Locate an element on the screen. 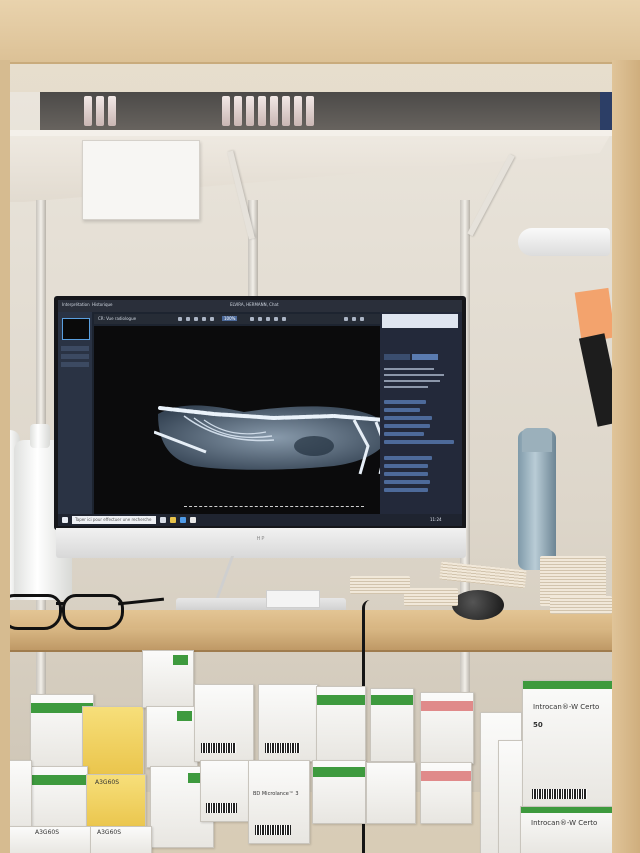 The height and width of the screenshot is (853, 640). report-header is located at coordinates (420, 321).